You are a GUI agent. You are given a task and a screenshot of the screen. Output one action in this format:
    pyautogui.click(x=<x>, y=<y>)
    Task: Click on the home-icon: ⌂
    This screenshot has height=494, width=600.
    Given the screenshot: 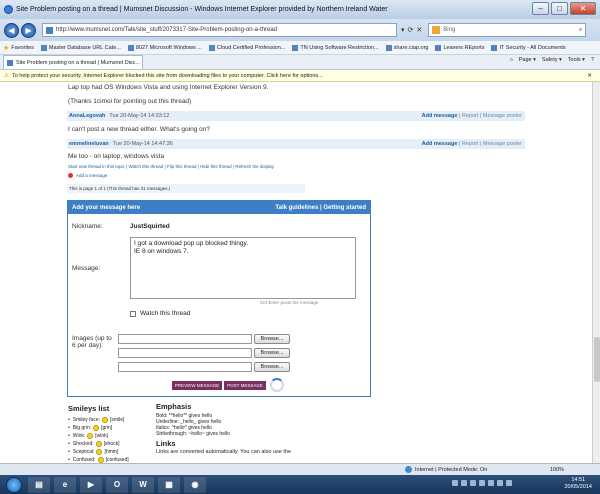 What is the action you would take?
    pyautogui.click(x=510, y=60)
    